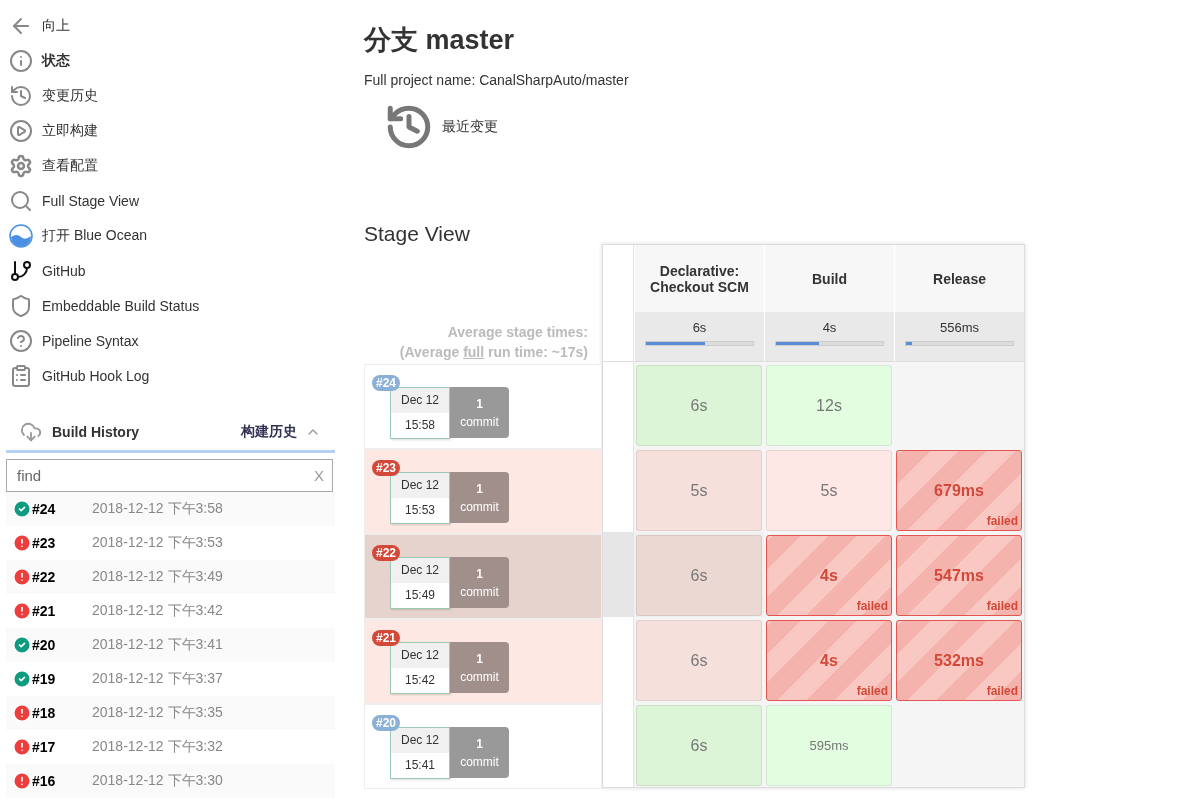 The image size is (1197, 801). I want to click on info-icon, so click(21, 60).